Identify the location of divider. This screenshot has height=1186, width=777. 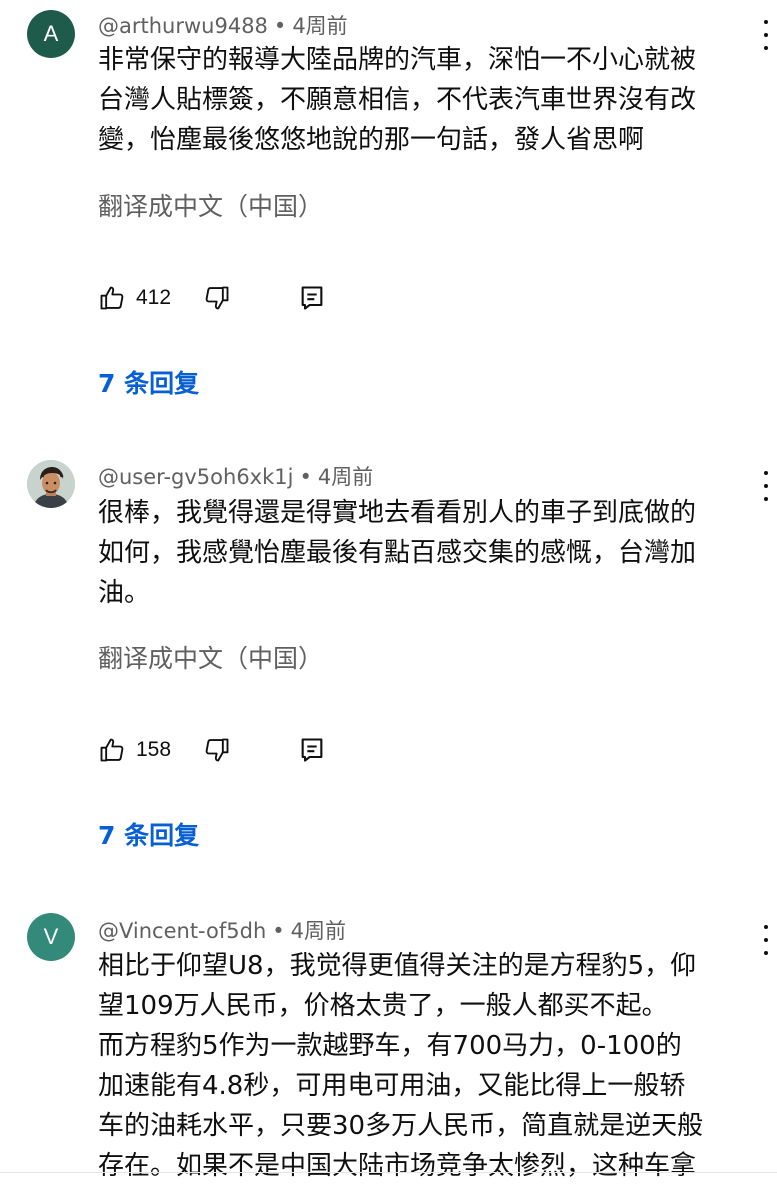
(388, 1172).